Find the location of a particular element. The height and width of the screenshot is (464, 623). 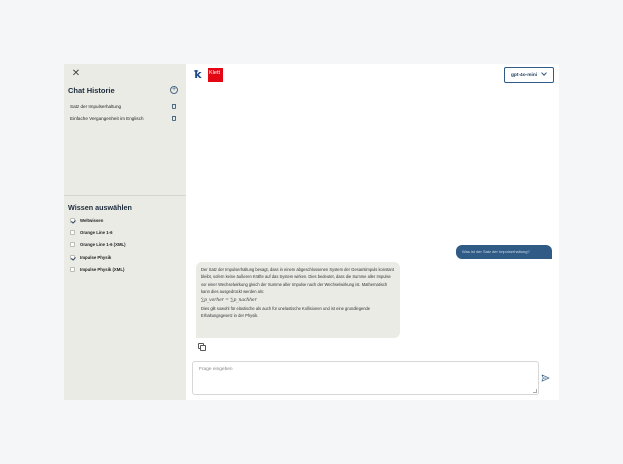

question-input is located at coordinates (365, 378).